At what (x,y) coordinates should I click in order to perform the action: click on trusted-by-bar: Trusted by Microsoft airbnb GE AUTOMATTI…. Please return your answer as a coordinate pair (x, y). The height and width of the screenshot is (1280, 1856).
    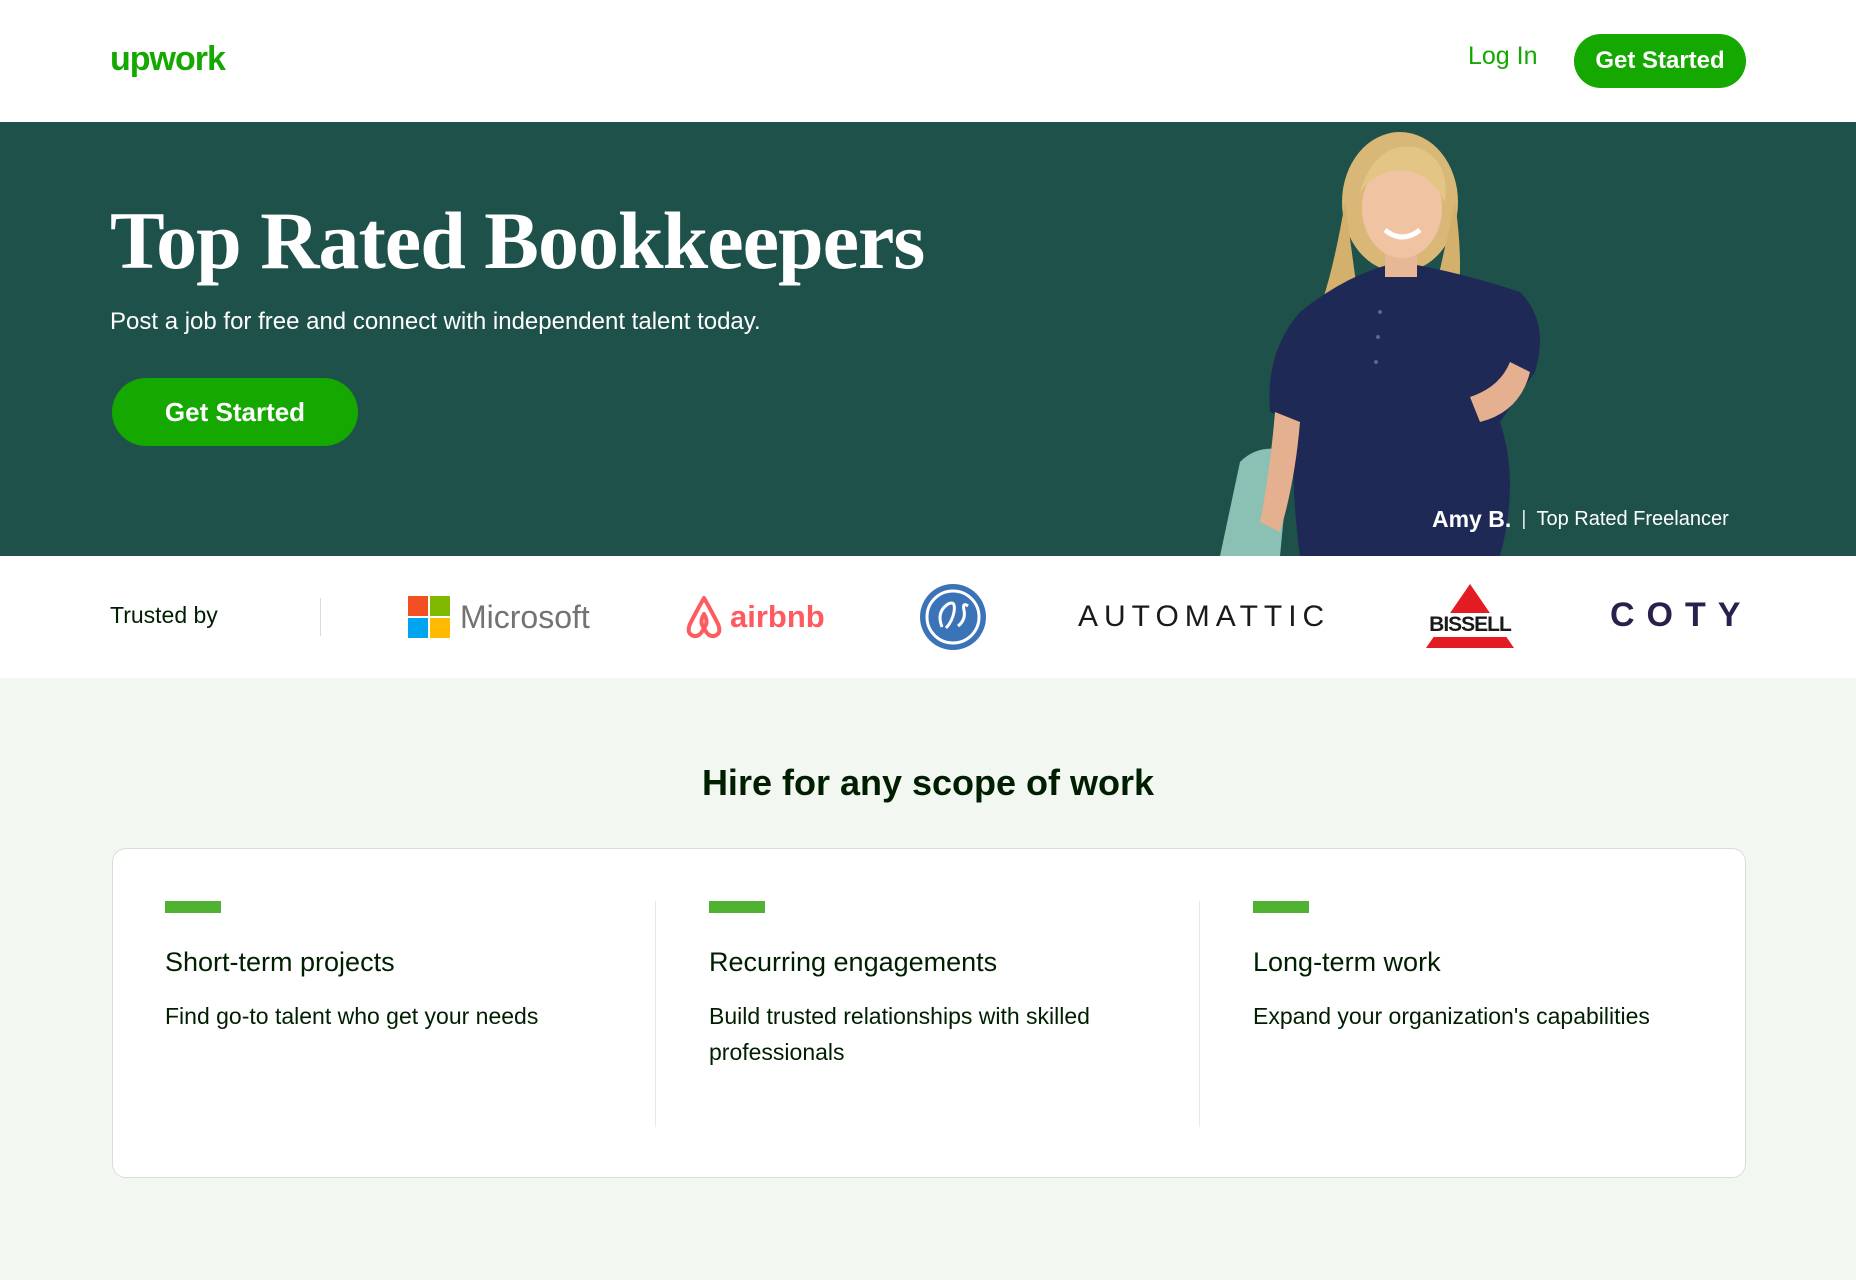
    Looking at the image, I should click on (928, 617).